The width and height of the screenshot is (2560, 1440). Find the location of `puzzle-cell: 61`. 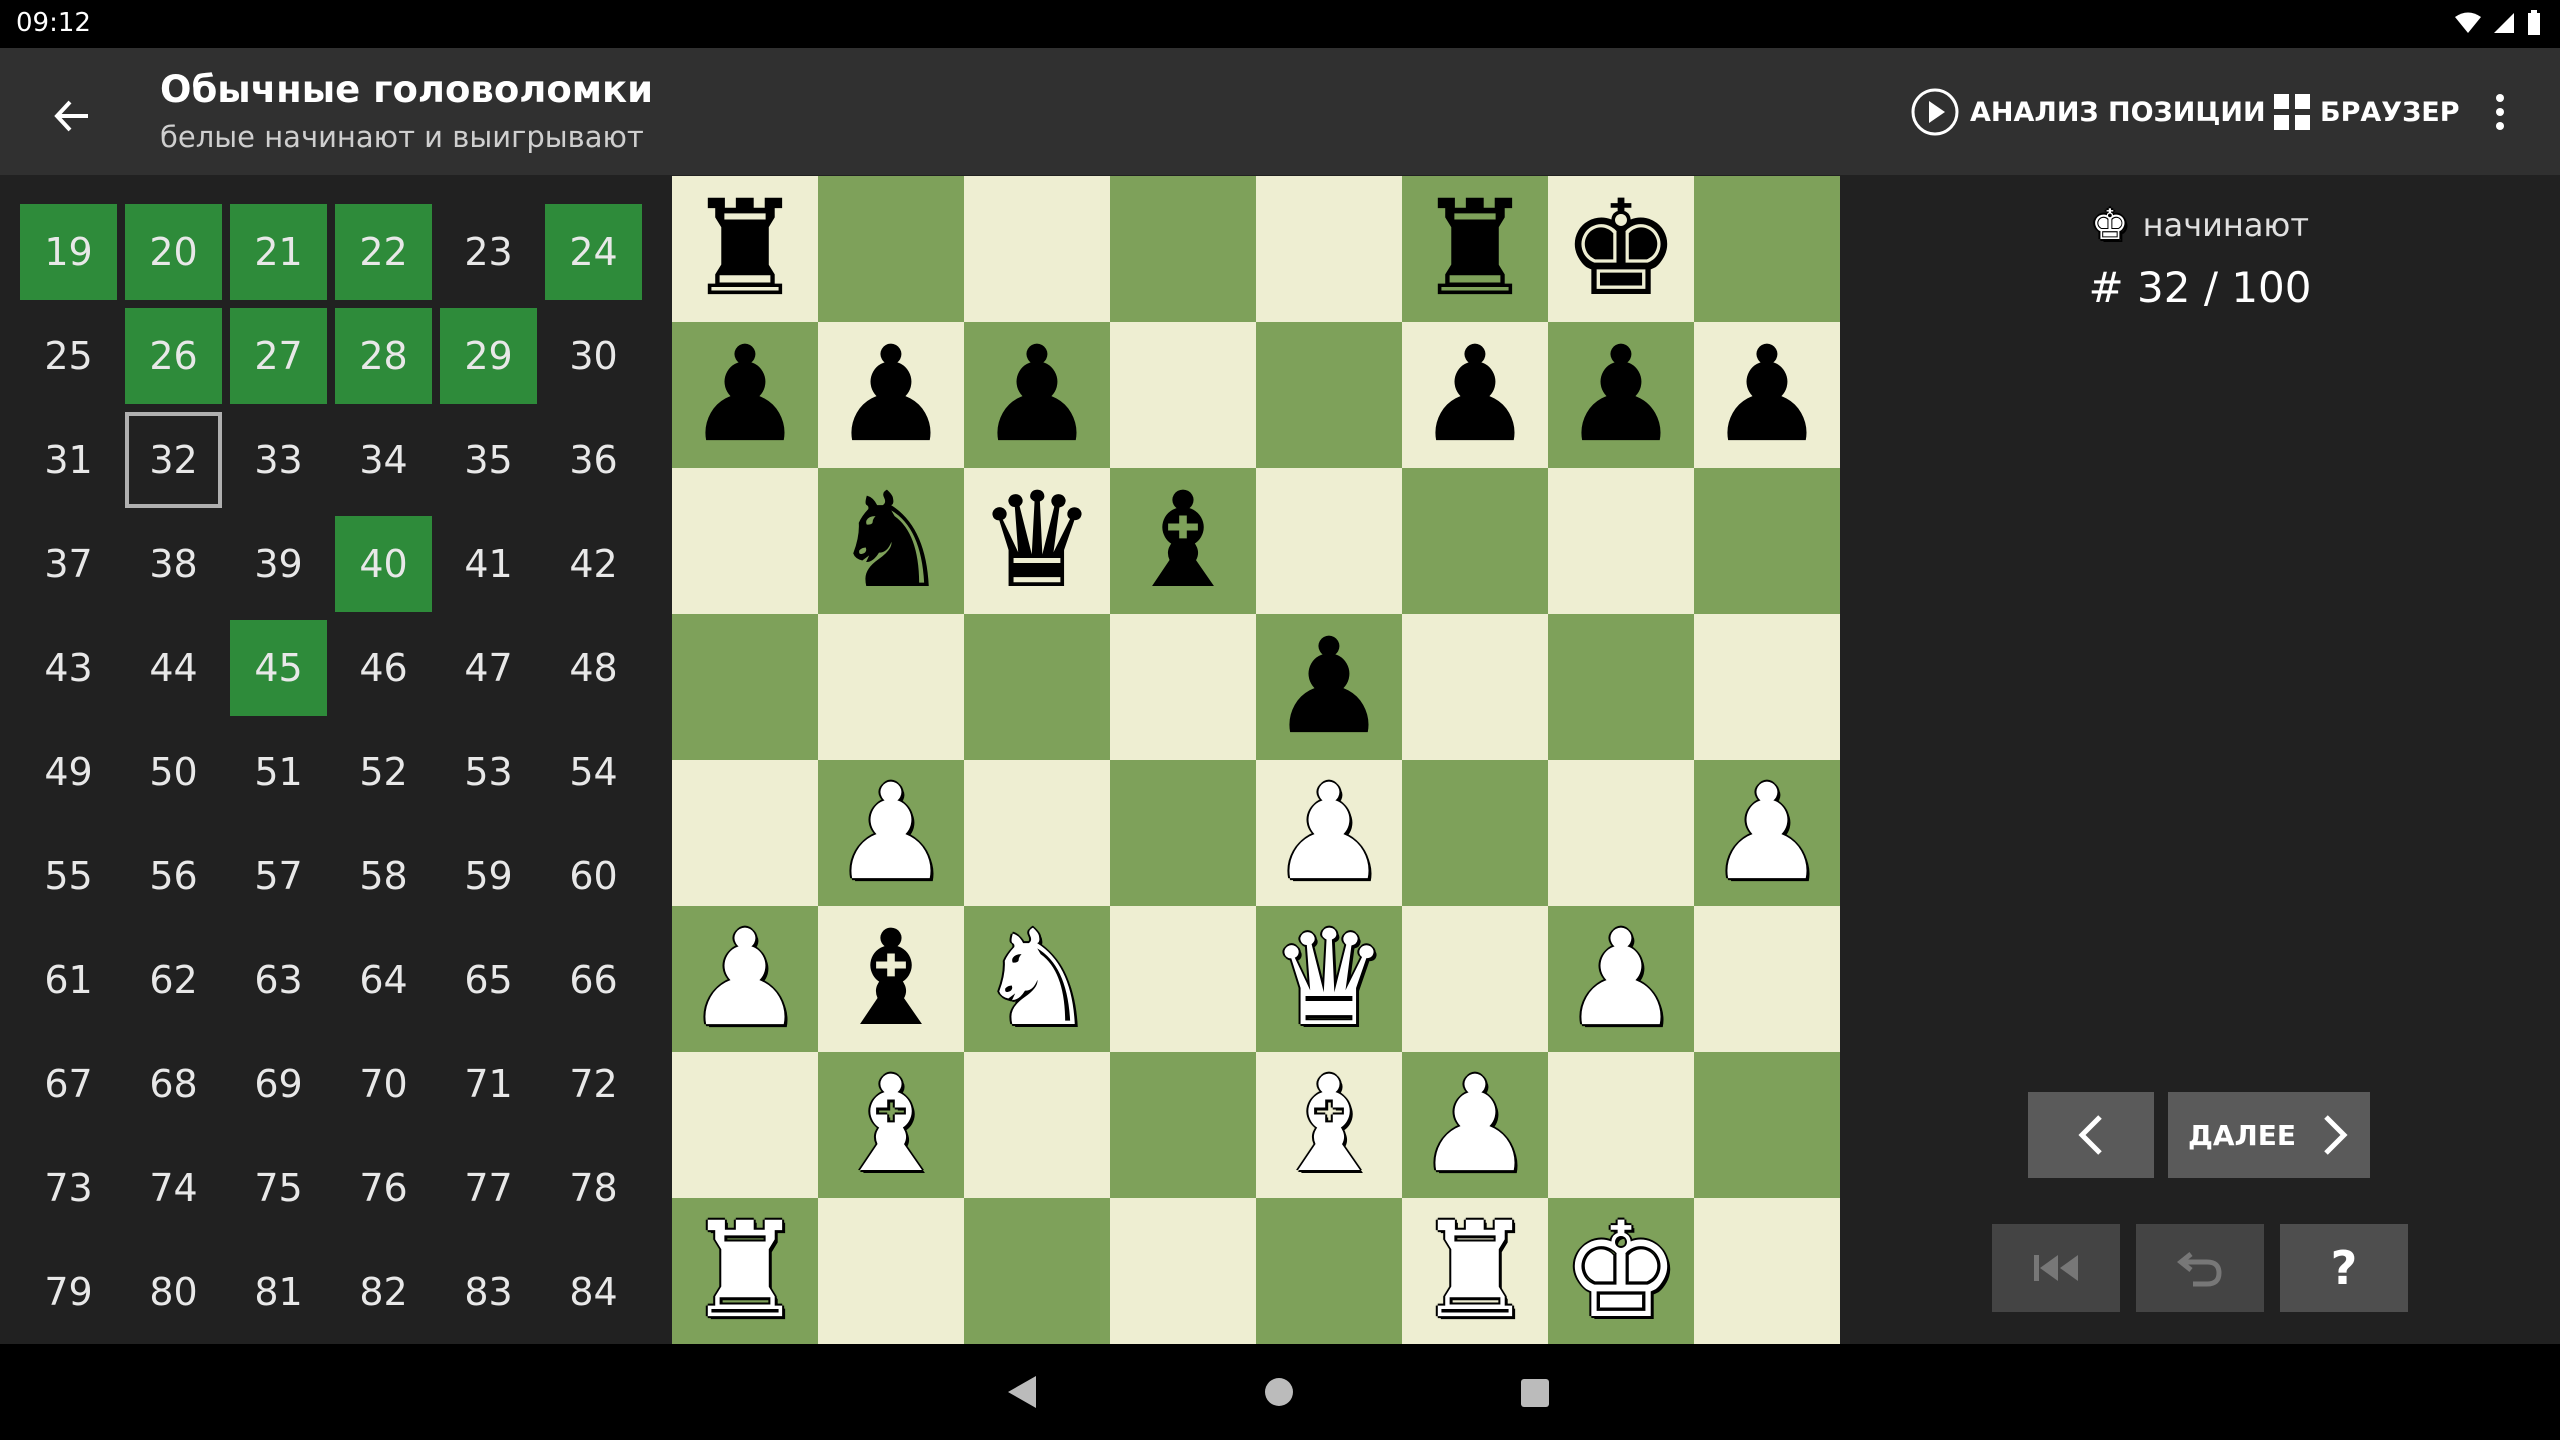

puzzle-cell: 61 is located at coordinates (72, 984).